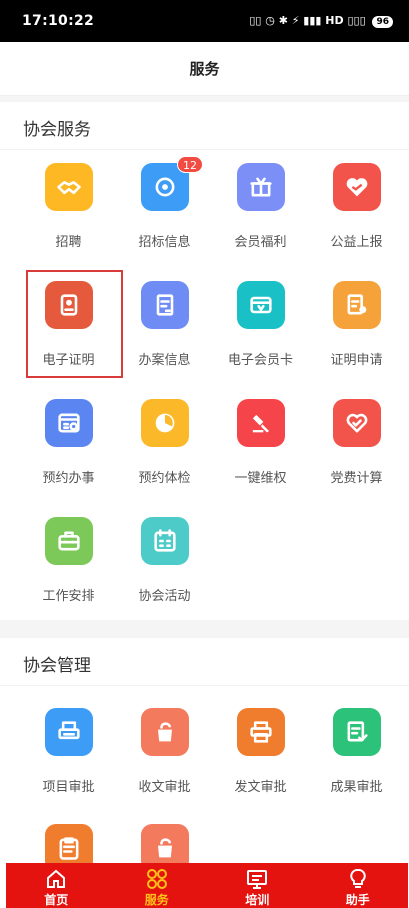 This screenshot has width=409, height=908. I want to click on printer-icon, so click(69, 732).